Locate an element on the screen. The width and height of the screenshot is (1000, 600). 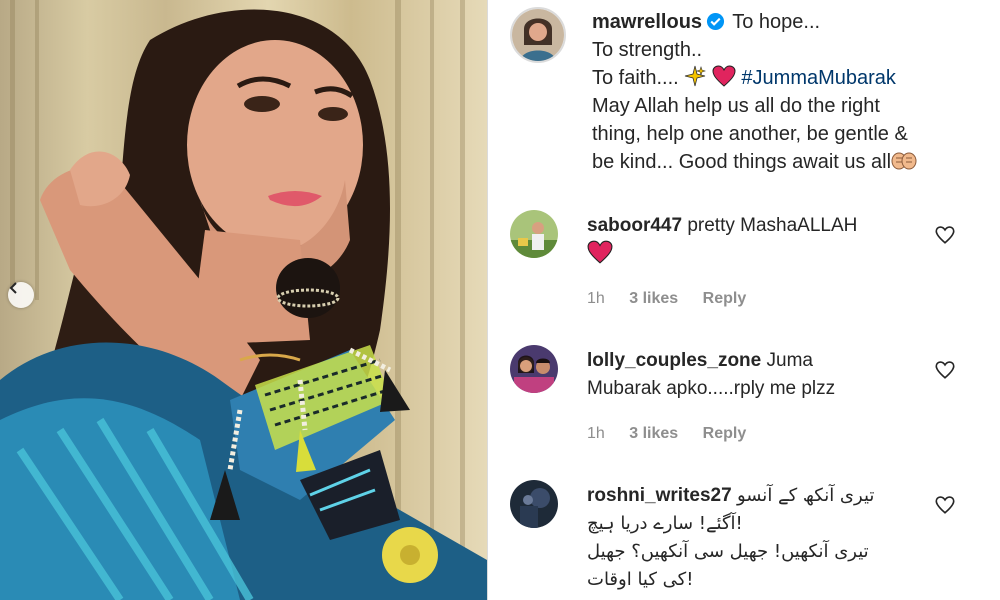
commenter-username: lolly_couples_zone is located at coordinates (674, 360).